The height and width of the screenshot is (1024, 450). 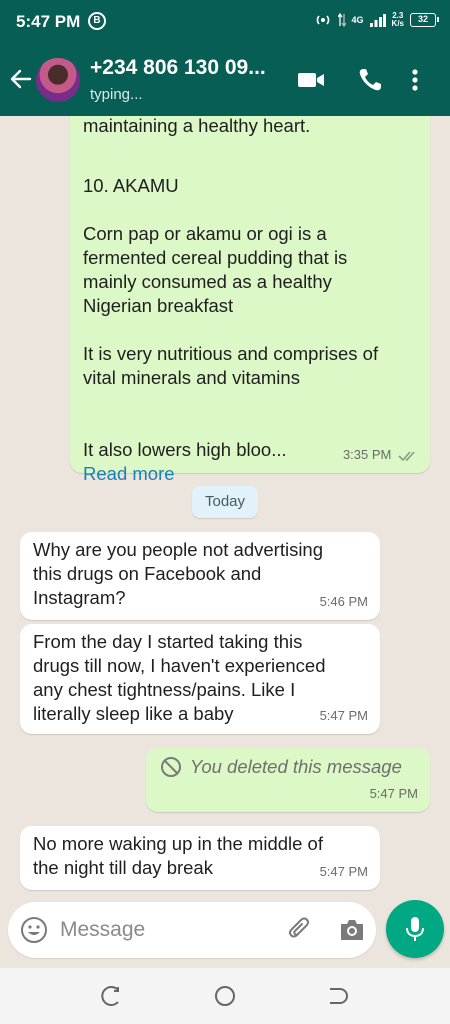 I want to click on emoji-icon, so click(x=34, y=930).